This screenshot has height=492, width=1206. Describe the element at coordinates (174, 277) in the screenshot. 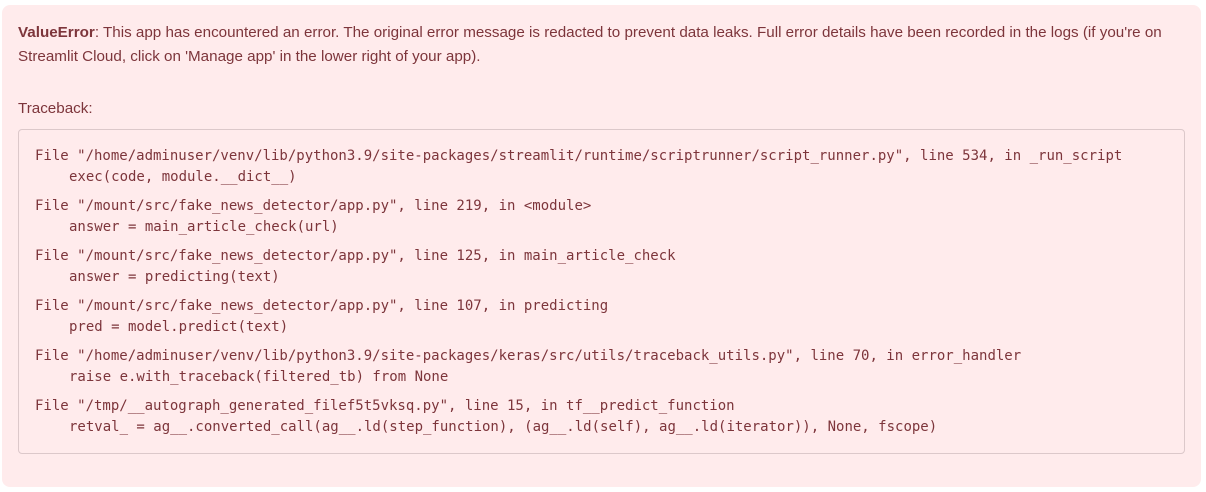

I see `frame-code: answer = predicting(text)` at that location.